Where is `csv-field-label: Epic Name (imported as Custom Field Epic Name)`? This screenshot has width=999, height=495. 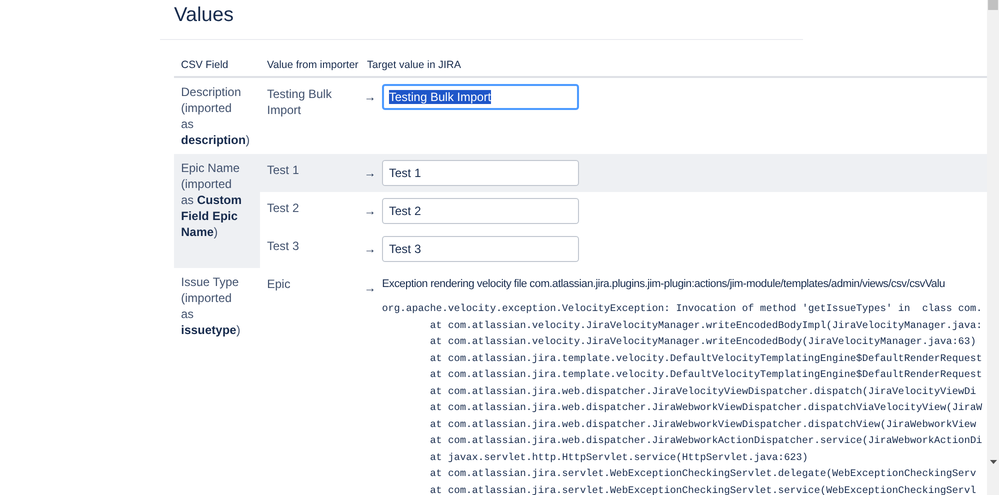 csv-field-label: Epic Name (imported as Custom Field Epic Name) is located at coordinates (212, 200).